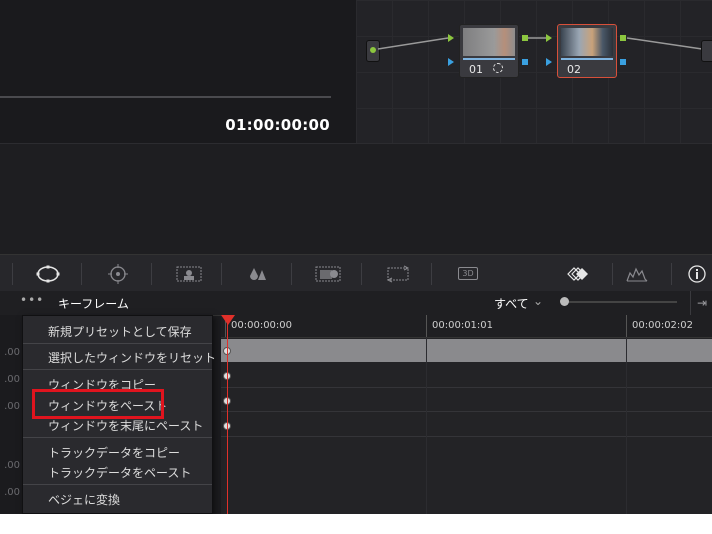 The width and height of the screenshot is (712, 534). What do you see at coordinates (98, 404) in the screenshot?
I see `highlight-box` at bounding box center [98, 404].